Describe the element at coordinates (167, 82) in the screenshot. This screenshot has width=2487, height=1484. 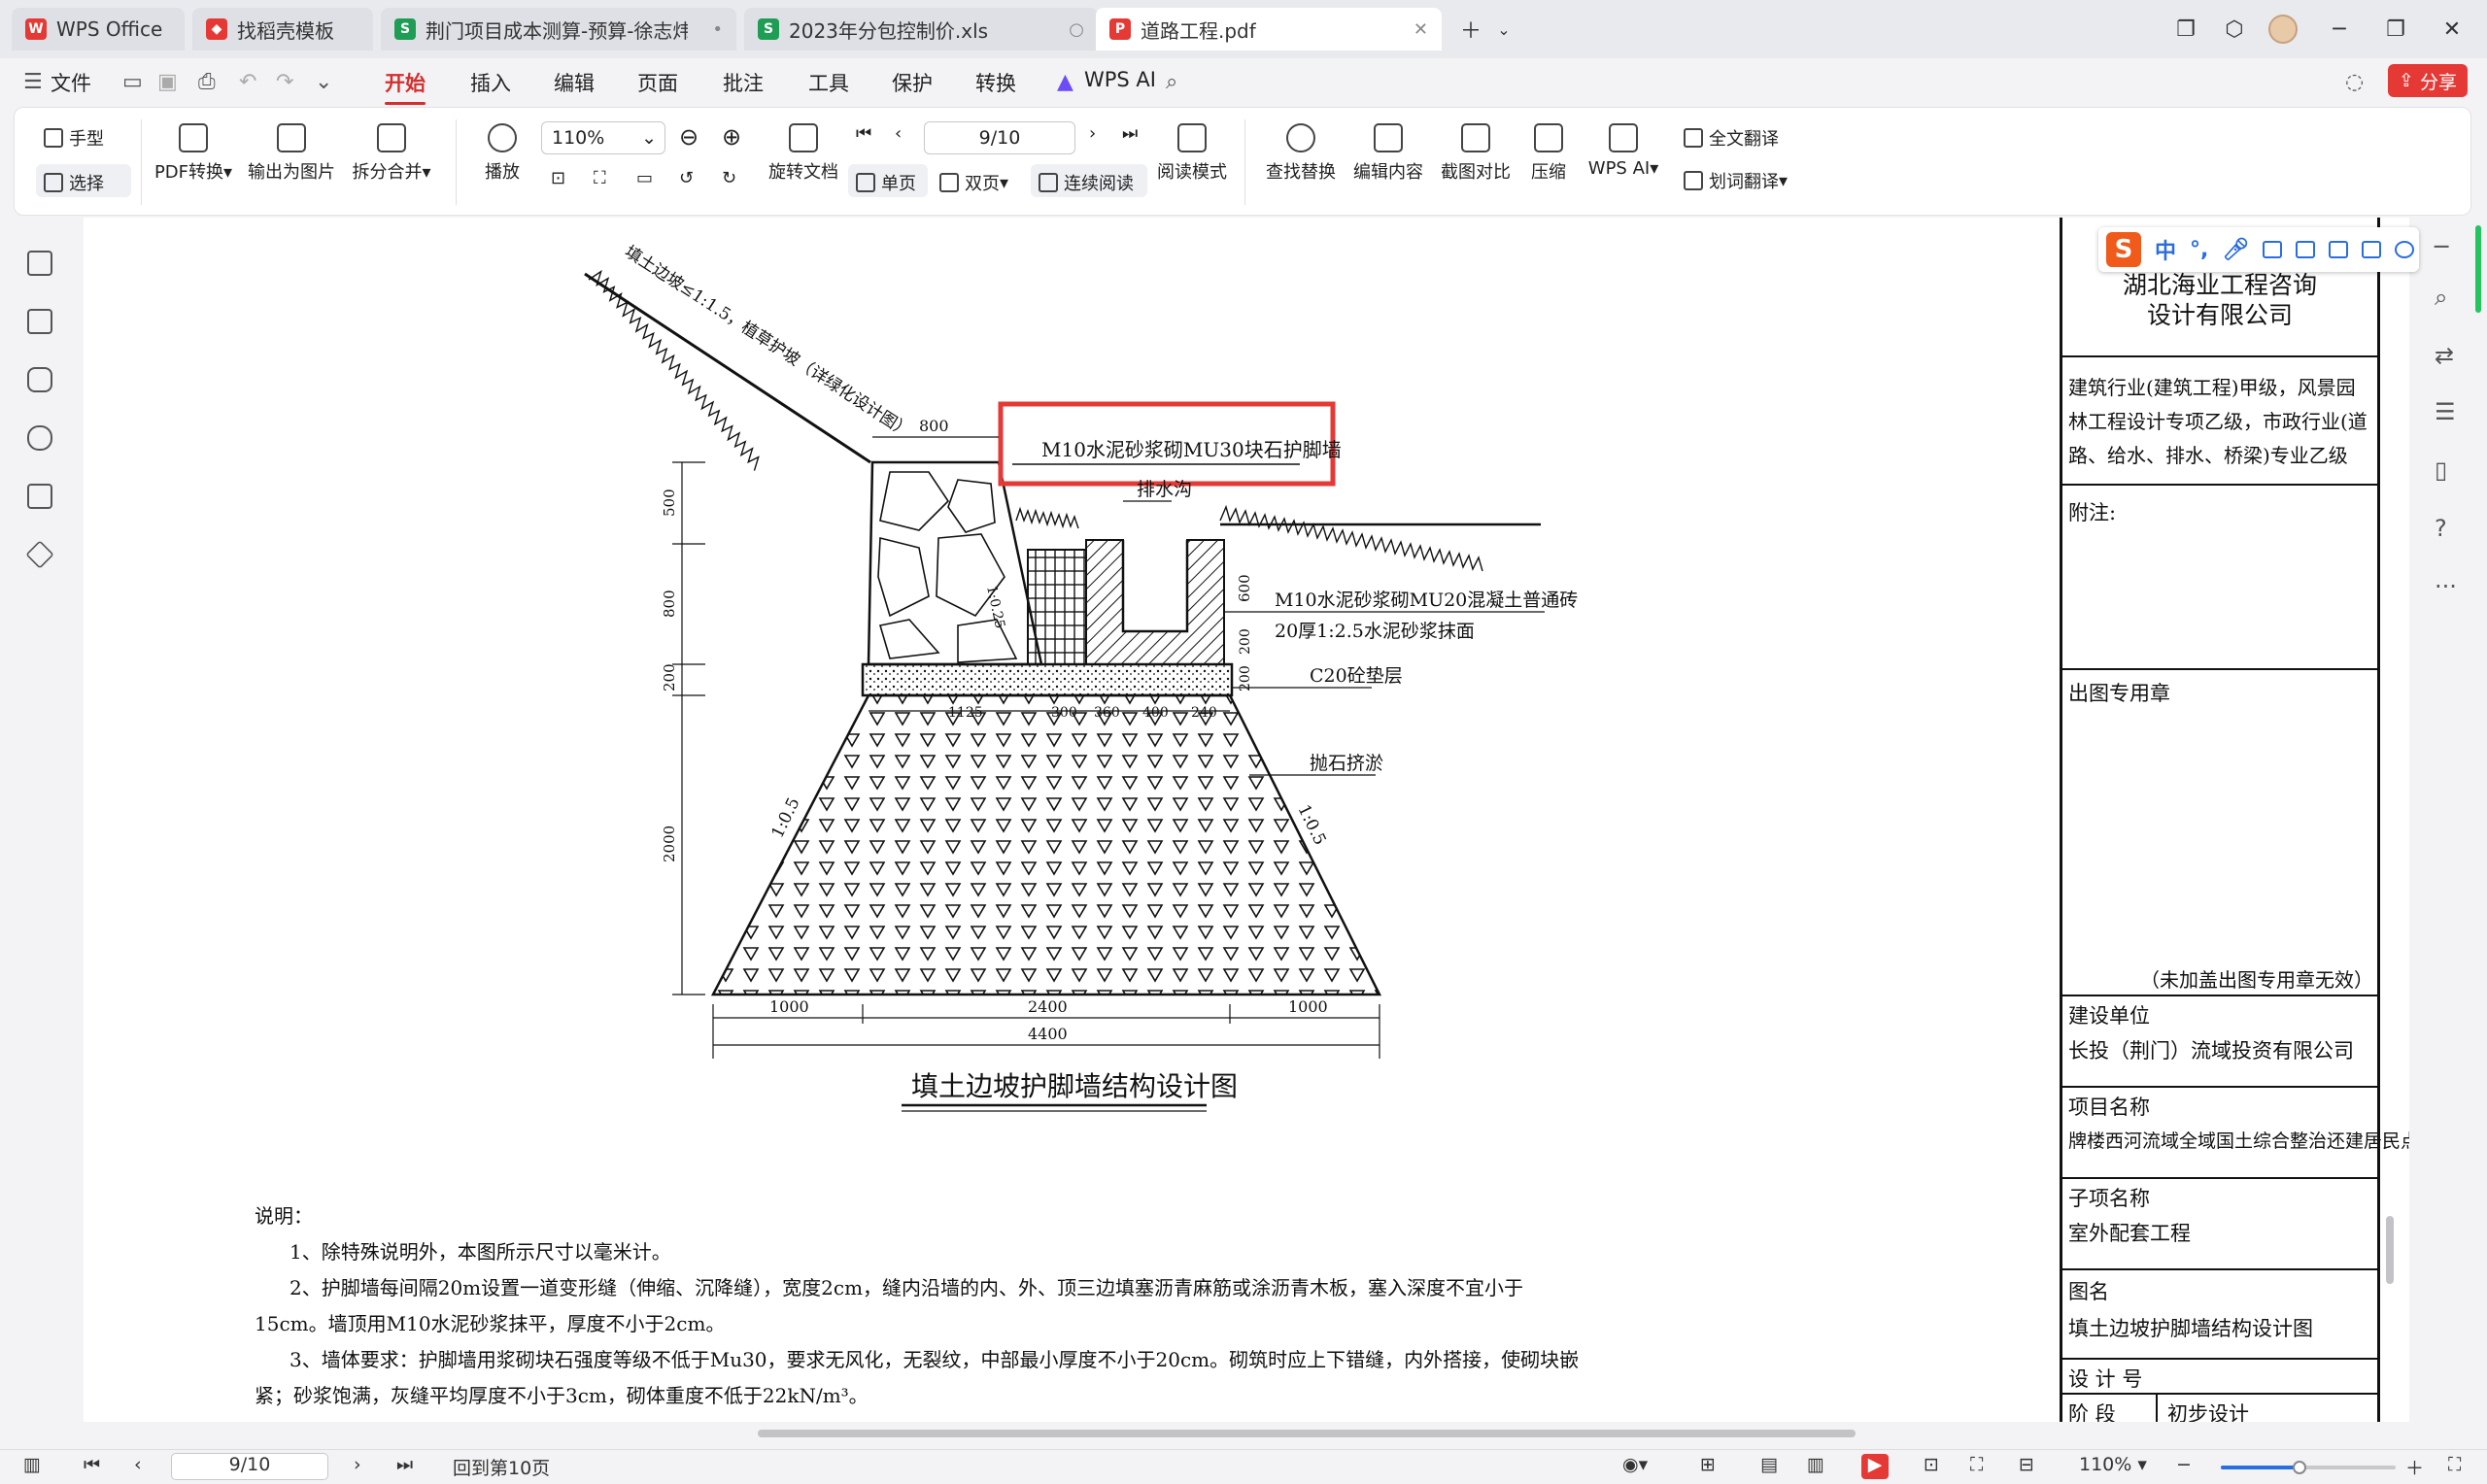
I see `save-icon: ▣` at that location.